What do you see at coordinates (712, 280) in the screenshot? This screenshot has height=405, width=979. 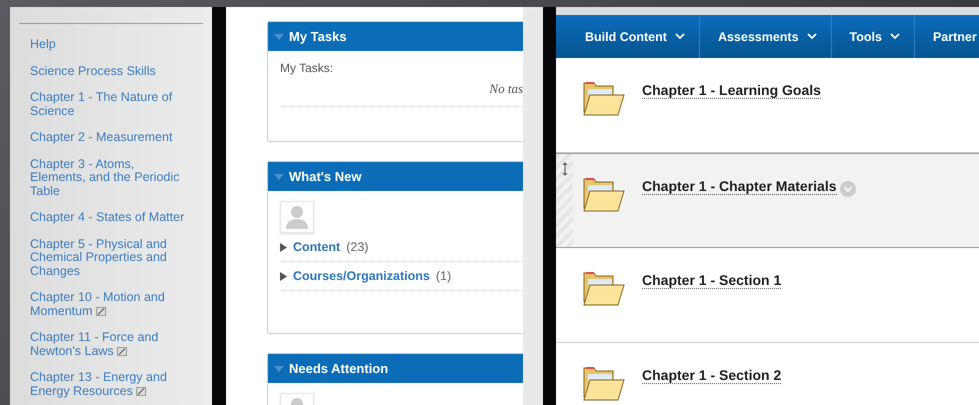 I see `content-item-title: Chapter 1 - Section 1` at bounding box center [712, 280].